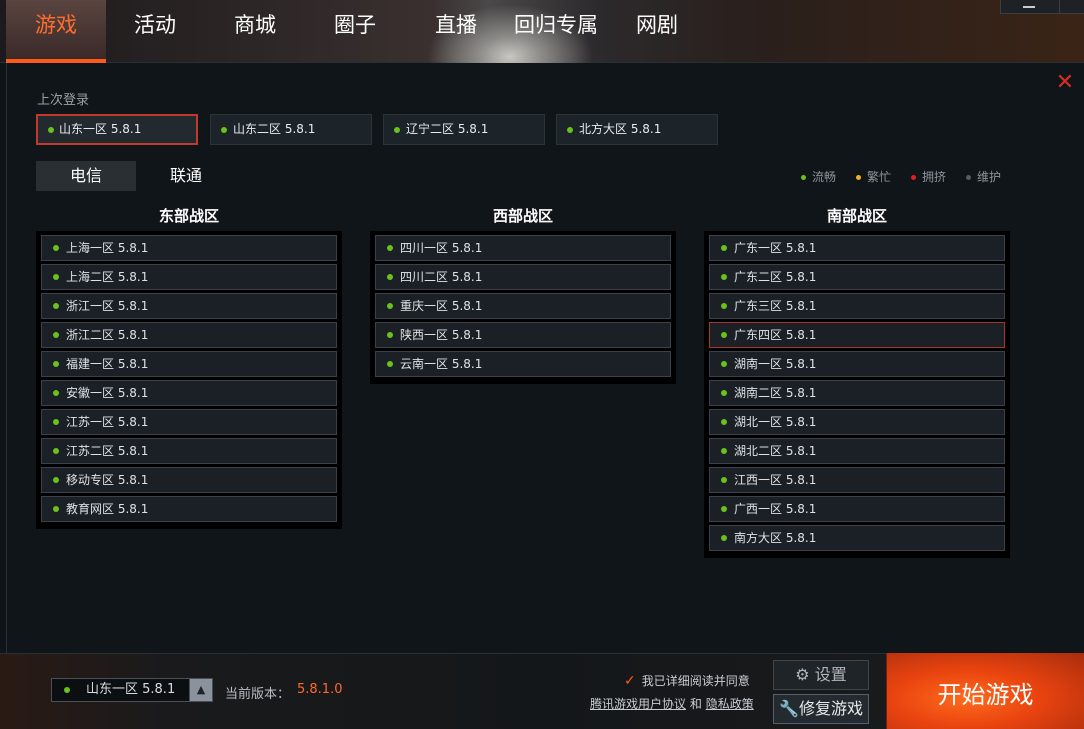 The width and height of the screenshot is (1084, 729). I want to click on server-row: 浙江二区 5.8.1, so click(189, 335).